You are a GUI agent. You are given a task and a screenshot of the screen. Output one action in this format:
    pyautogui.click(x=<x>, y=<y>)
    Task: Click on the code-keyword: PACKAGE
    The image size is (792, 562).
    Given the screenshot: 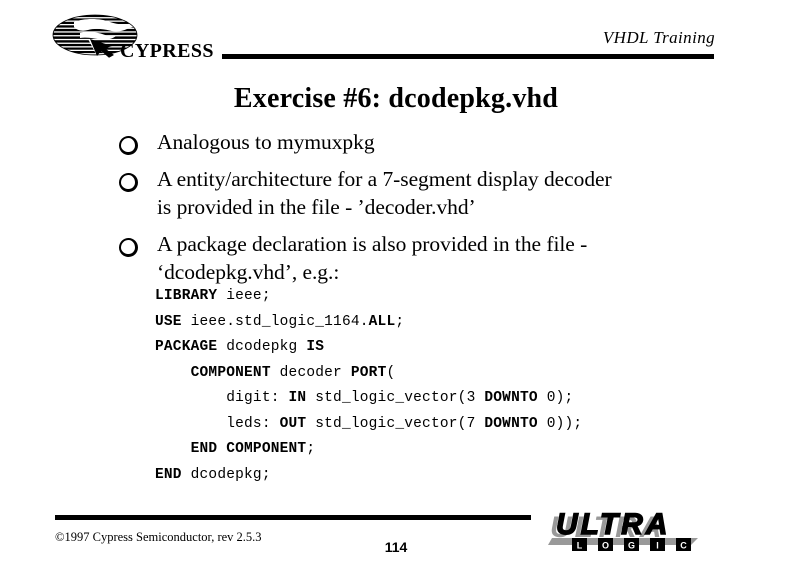 What is the action you would take?
    pyautogui.click(x=186, y=347)
    